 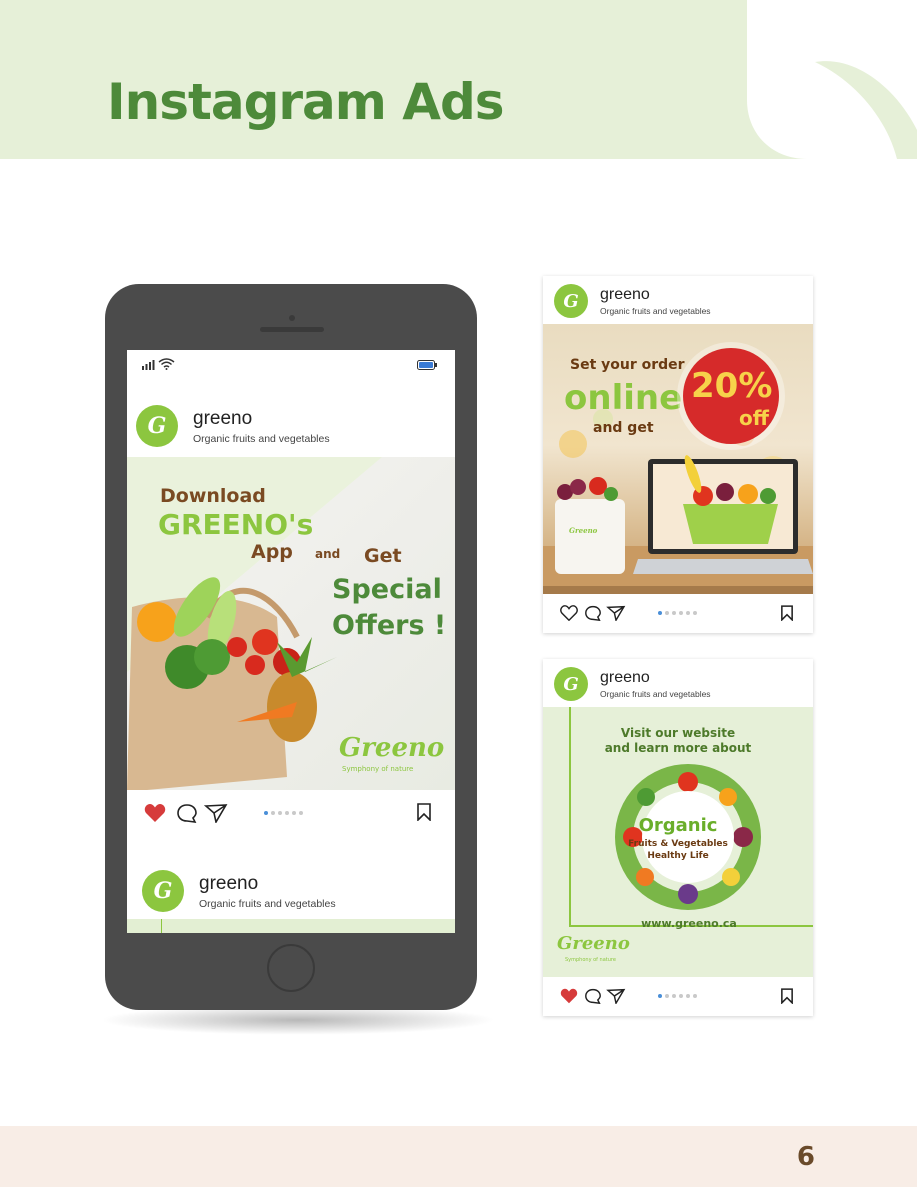 What do you see at coordinates (272, 552) in the screenshot?
I see `ad-app: App` at bounding box center [272, 552].